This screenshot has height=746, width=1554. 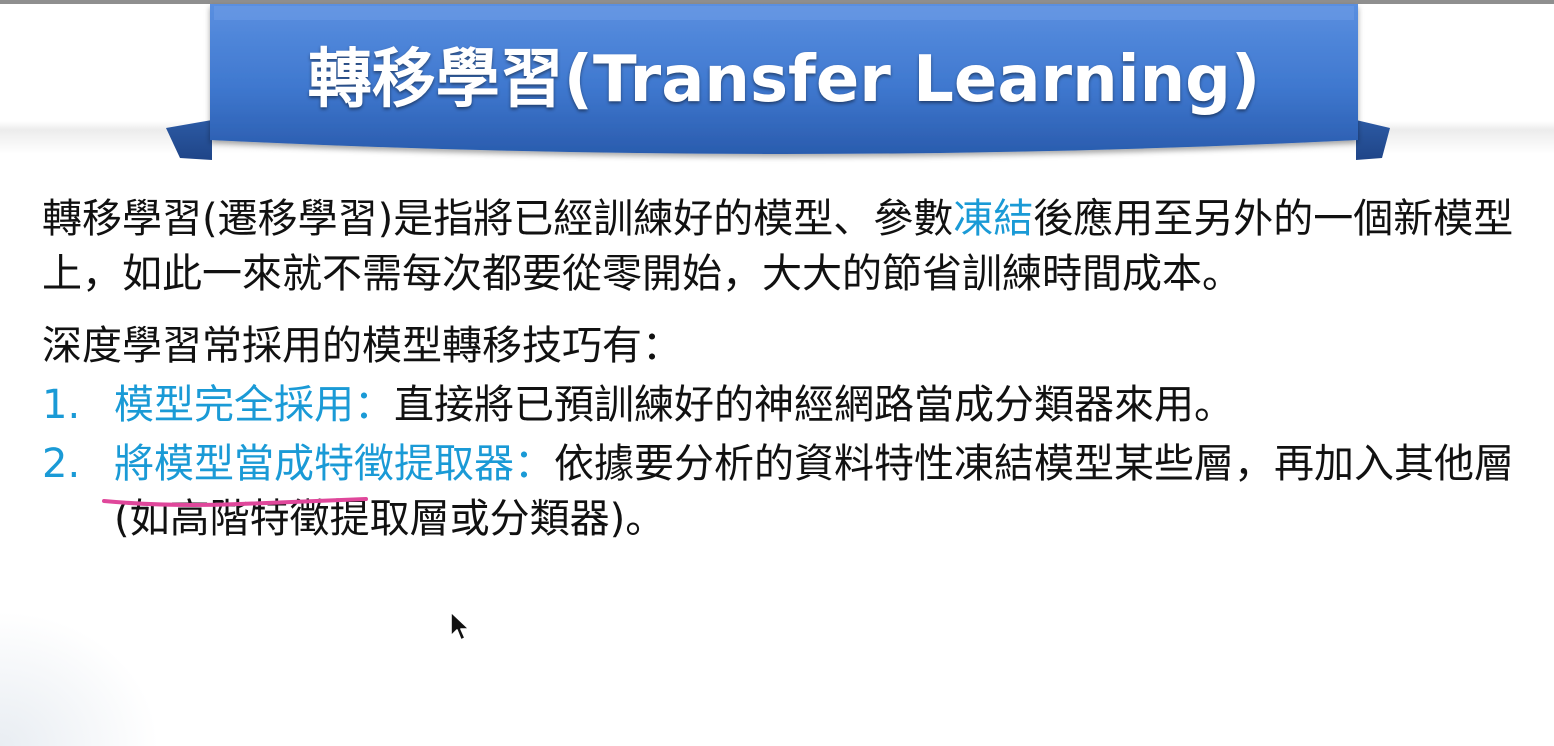 What do you see at coordinates (189, 140) in the screenshot?
I see `banner-left-fold` at bounding box center [189, 140].